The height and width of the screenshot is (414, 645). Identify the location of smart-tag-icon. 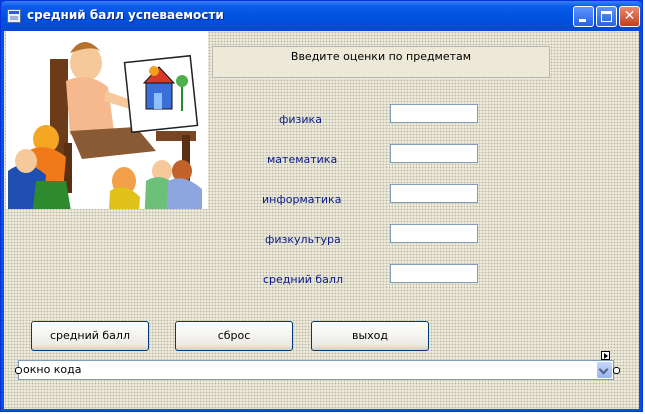
(605, 355).